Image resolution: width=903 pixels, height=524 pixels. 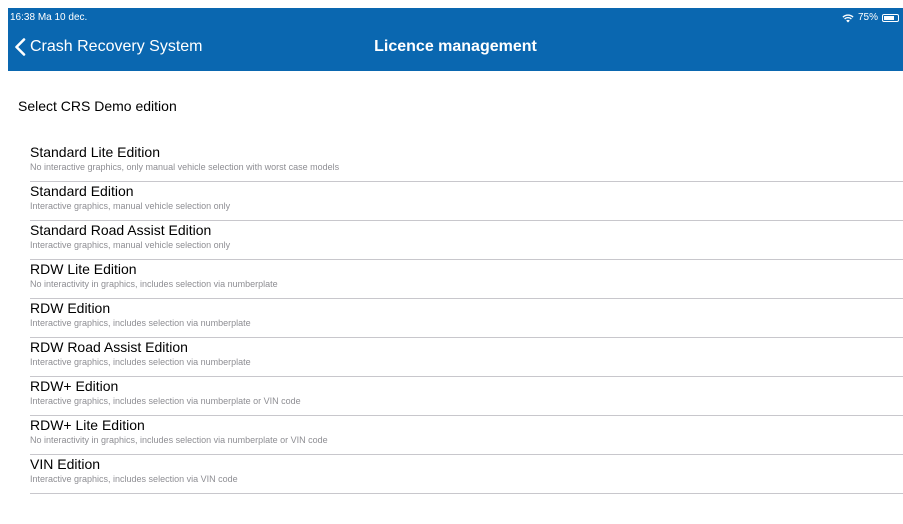 What do you see at coordinates (65, 464) in the screenshot?
I see `edition-title: VIN Edition` at bounding box center [65, 464].